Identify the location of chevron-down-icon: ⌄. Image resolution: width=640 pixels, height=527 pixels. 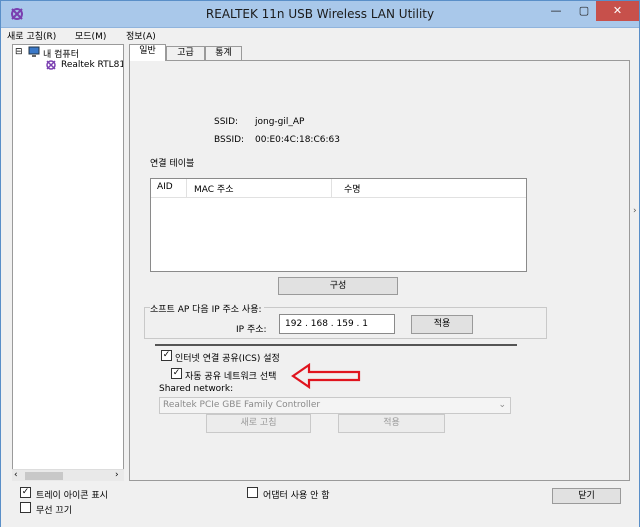
(502, 405).